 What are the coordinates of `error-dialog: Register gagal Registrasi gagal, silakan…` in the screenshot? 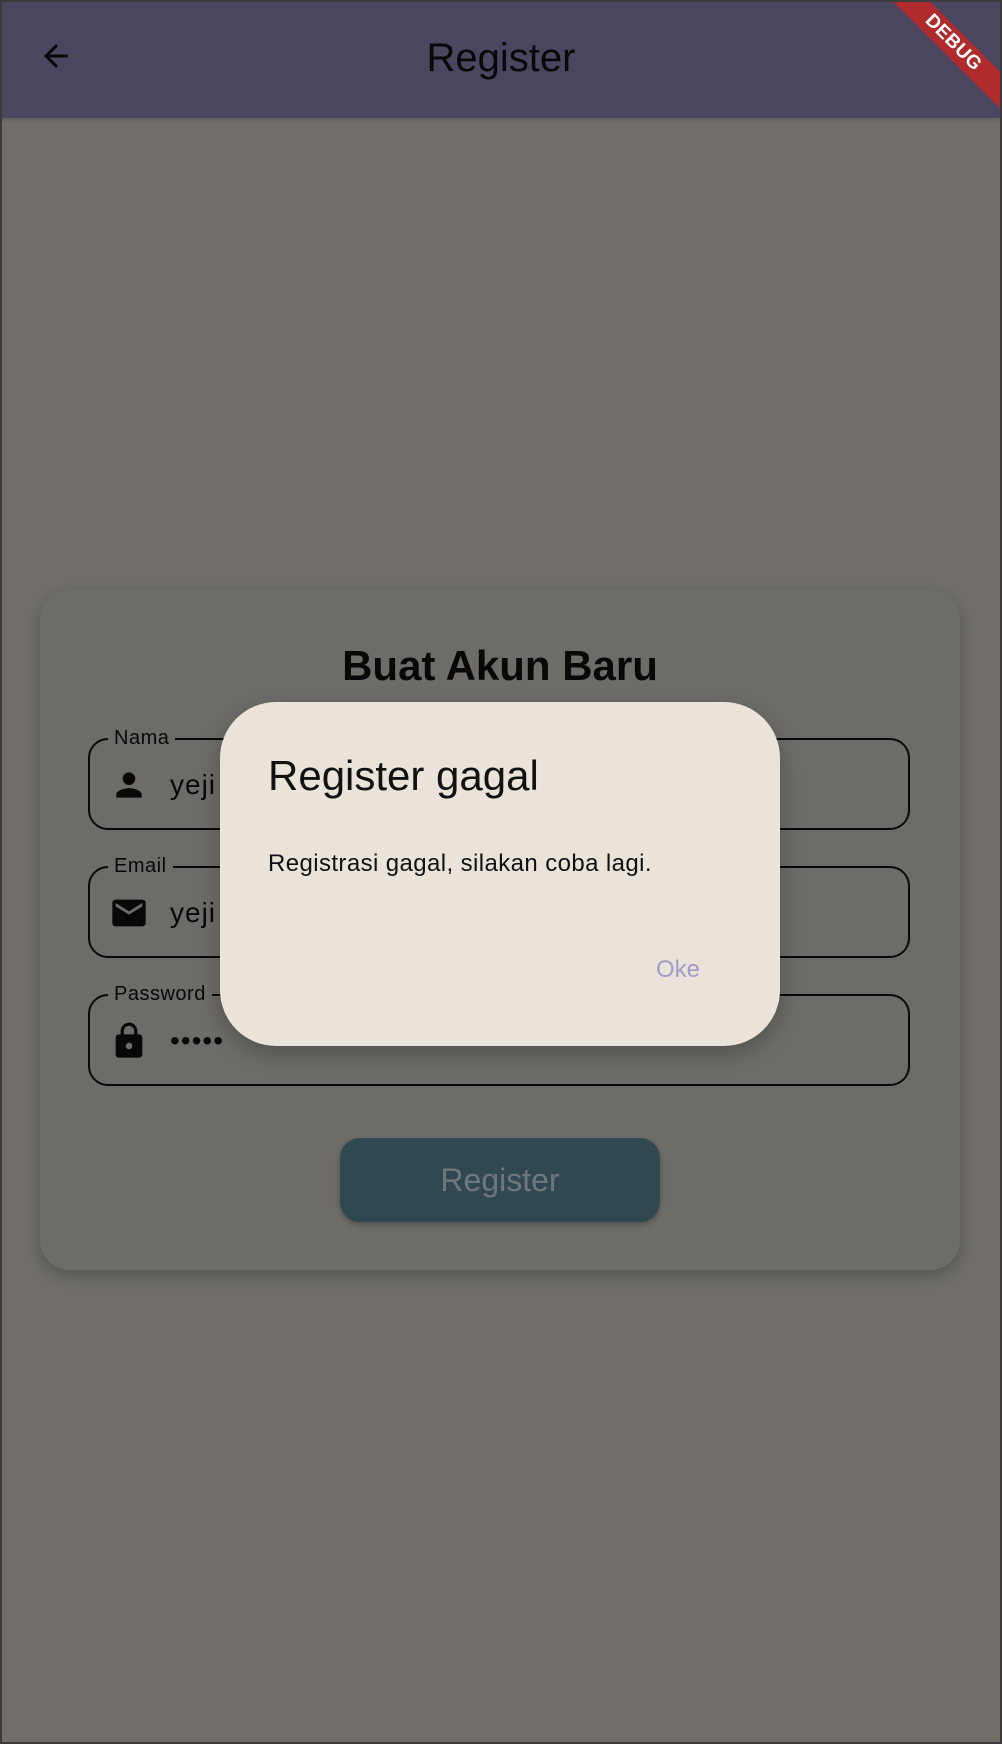 It's located at (500, 874).